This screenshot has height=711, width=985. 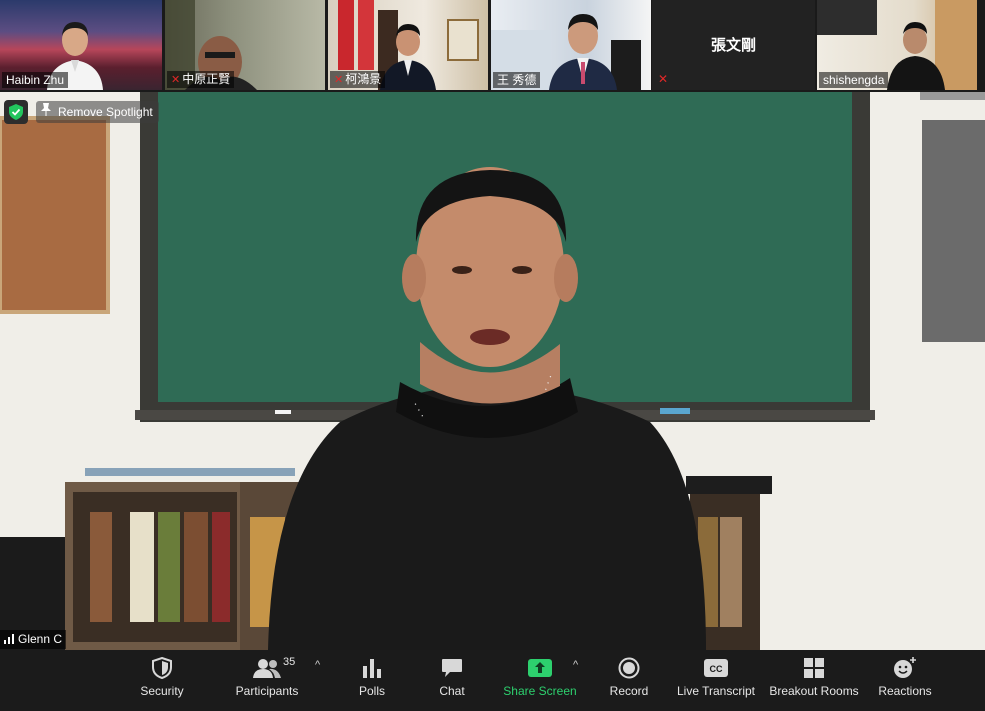 What do you see at coordinates (371, 691) in the screenshot?
I see `polls-label: Polls` at bounding box center [371, 691].